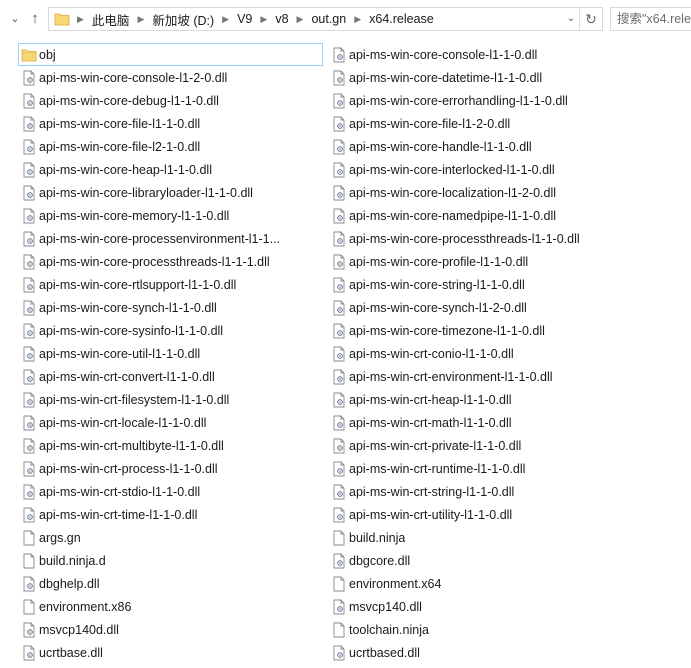  I want to click on file-name: toolchain.ninja, so click(389, 629).